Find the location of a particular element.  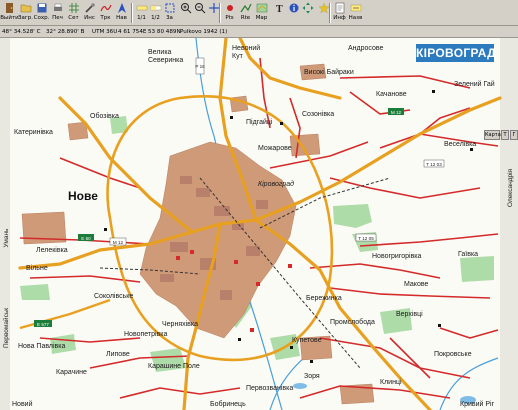

toolbar-button-inf: Инф is located at coordinates (339, 13).